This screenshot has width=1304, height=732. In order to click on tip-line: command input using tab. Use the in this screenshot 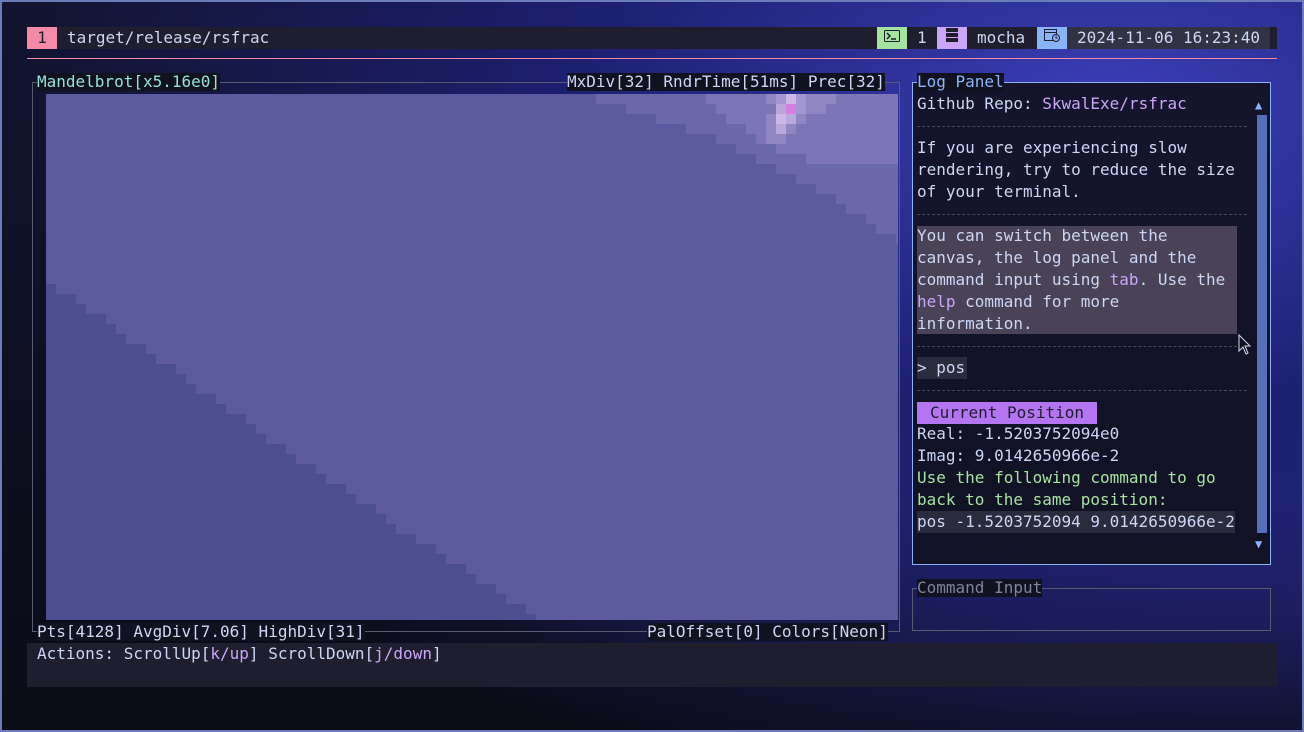, I will do `click(1071, 280)`.